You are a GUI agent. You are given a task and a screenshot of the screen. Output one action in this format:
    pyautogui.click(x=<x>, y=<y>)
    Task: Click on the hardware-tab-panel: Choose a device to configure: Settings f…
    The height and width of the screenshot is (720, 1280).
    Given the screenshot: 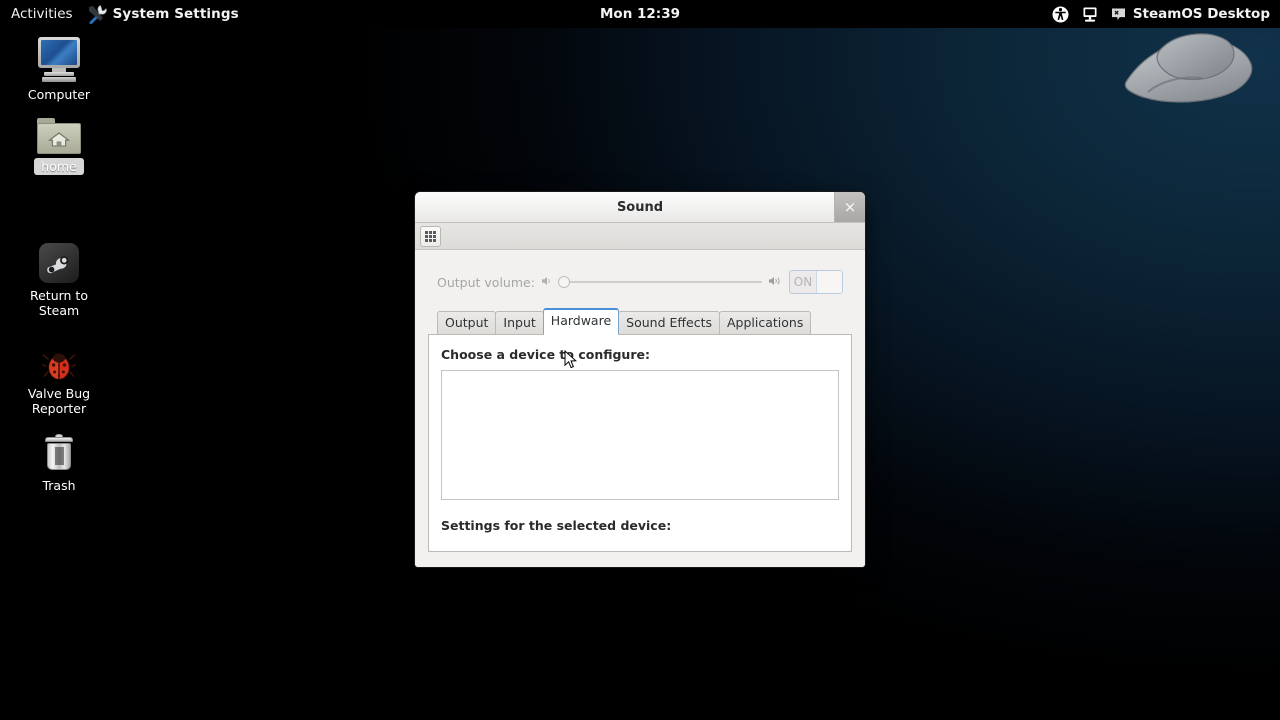 What is the action you would take?
    pyautogui.click(x=640, y=443)
    